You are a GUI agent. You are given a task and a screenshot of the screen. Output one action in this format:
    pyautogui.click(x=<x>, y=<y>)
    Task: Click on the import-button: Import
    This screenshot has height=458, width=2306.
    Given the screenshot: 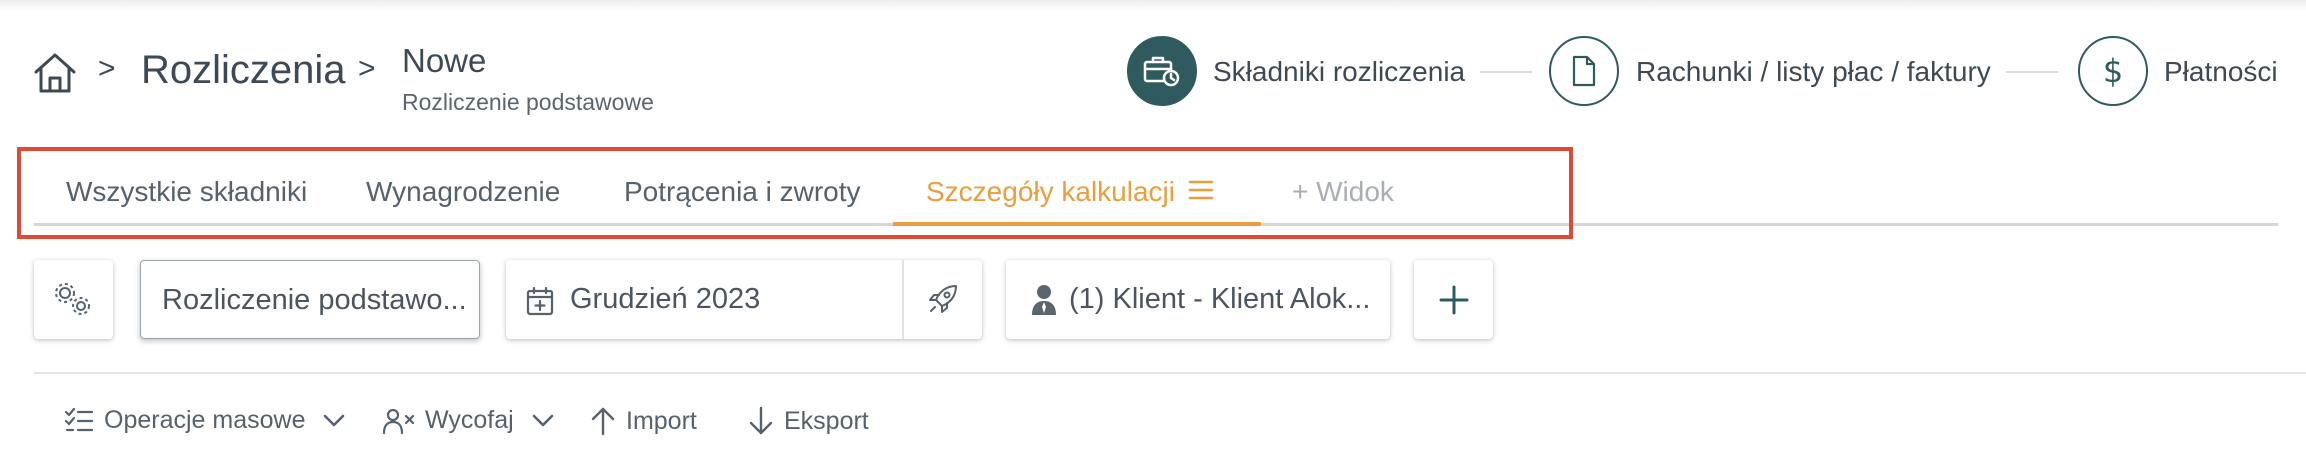 What is the action you would take?
    pyautogui.click(x=643, y=421)
    